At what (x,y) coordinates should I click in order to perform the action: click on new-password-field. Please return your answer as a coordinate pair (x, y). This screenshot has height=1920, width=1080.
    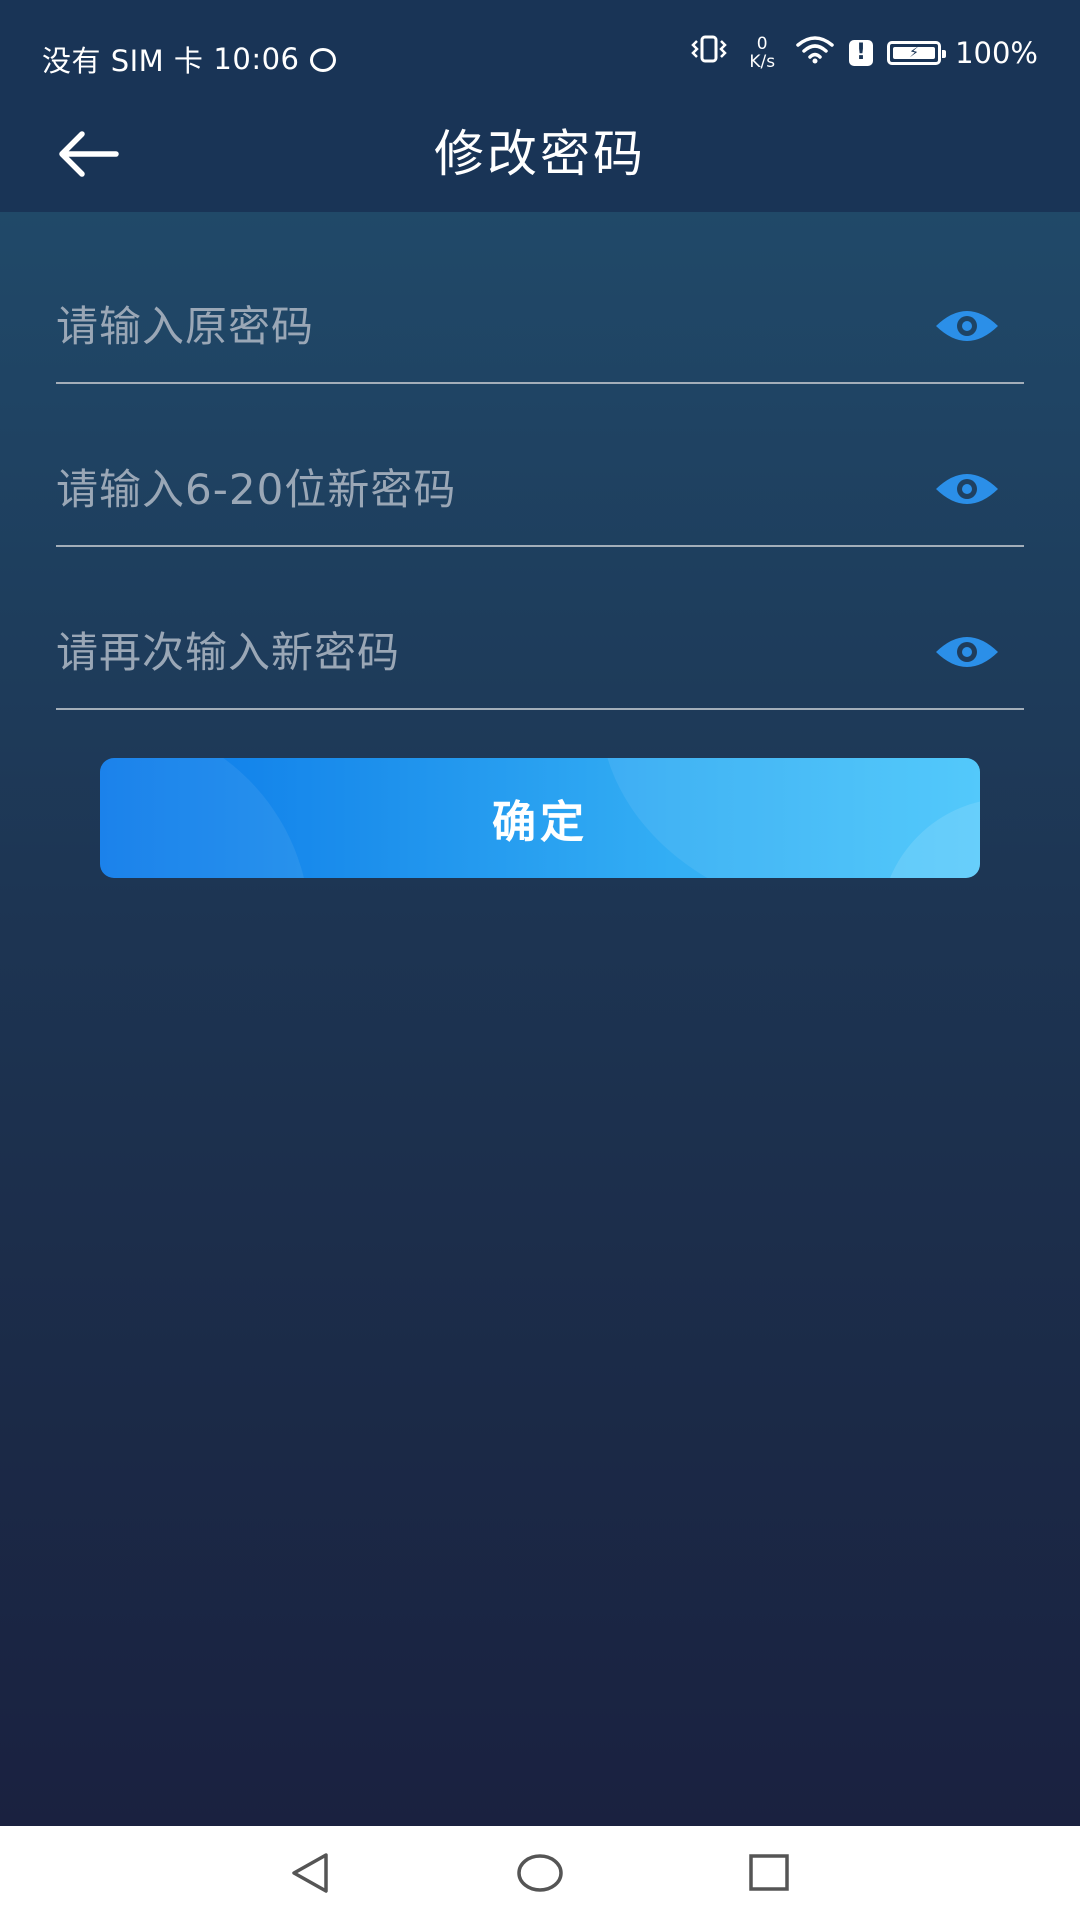
    Looking at the image, I should click on (540, 491).